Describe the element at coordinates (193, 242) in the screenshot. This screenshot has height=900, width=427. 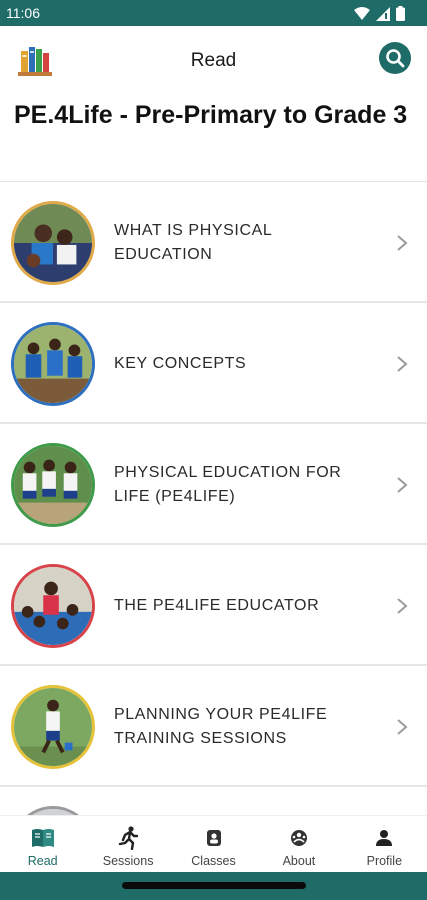
I see `chapter-title: WHAT IS PHYSICAL EDUCATION` at that location.